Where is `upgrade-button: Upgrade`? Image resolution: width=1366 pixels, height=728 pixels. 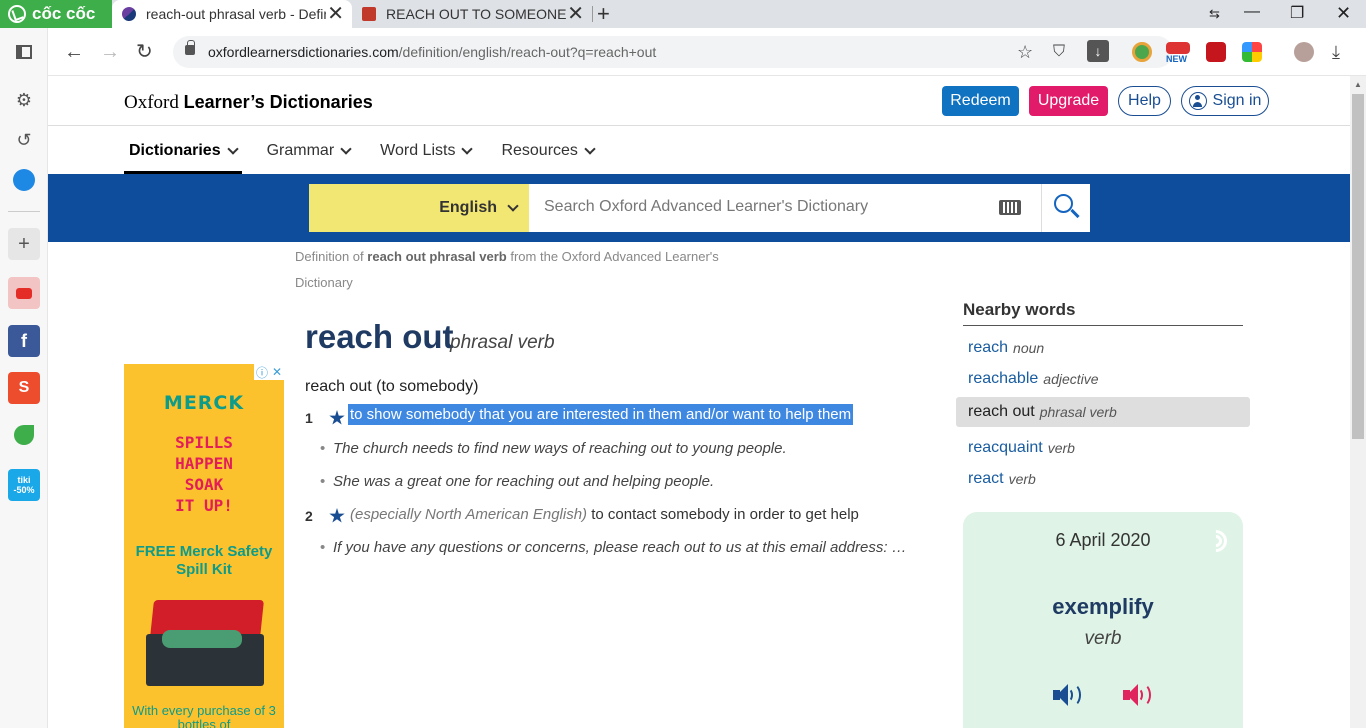
upgrade-button: Upgrade is located at coordinates (1068, 101).